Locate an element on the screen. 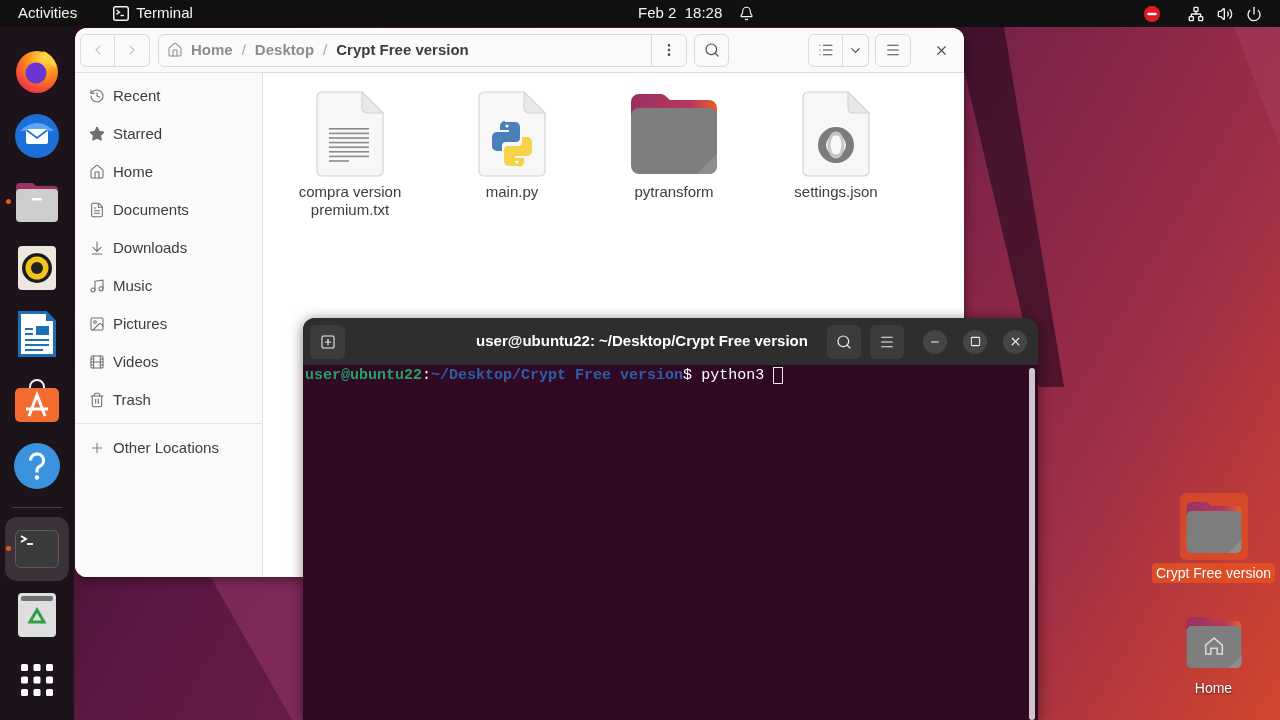 This screenshot has height=720, width=1280. new-tab-button is located at coordinates (327, 341).